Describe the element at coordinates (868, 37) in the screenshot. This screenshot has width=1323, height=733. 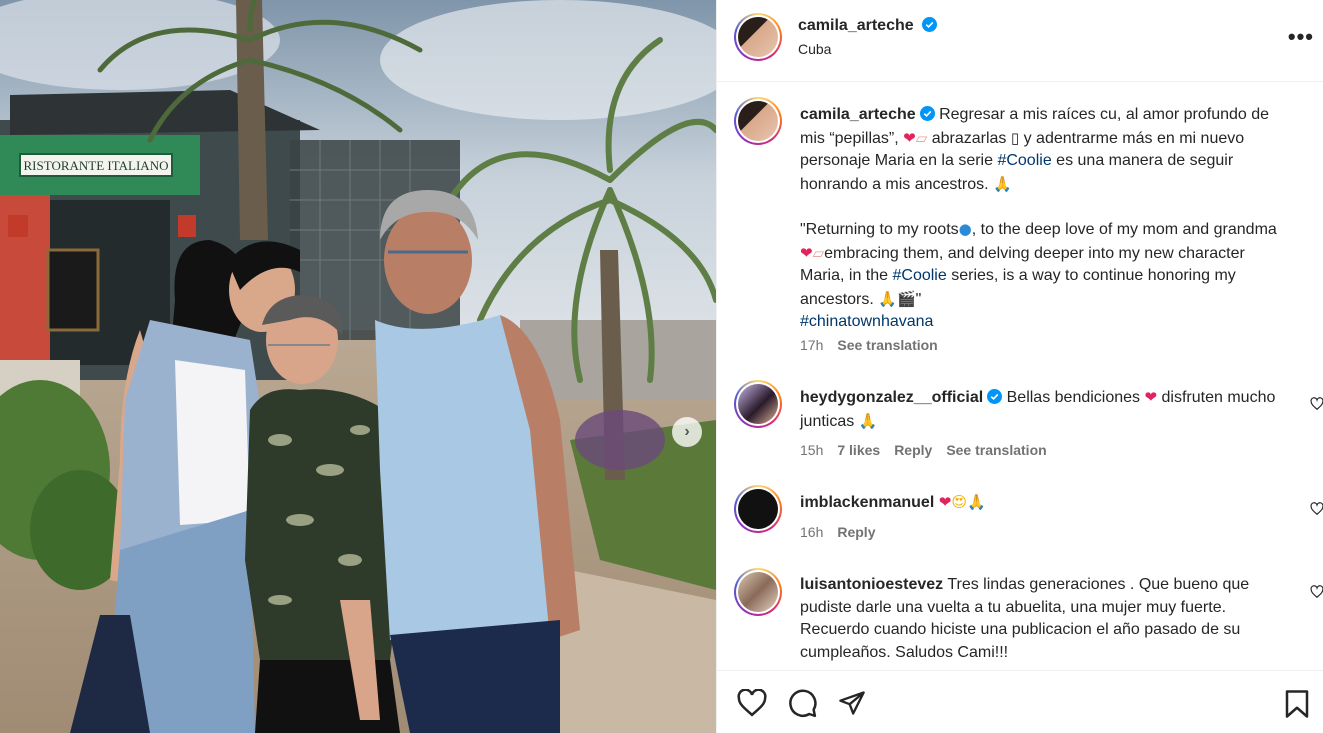
I see `author-info: camila_arteche Cuba` at that location.